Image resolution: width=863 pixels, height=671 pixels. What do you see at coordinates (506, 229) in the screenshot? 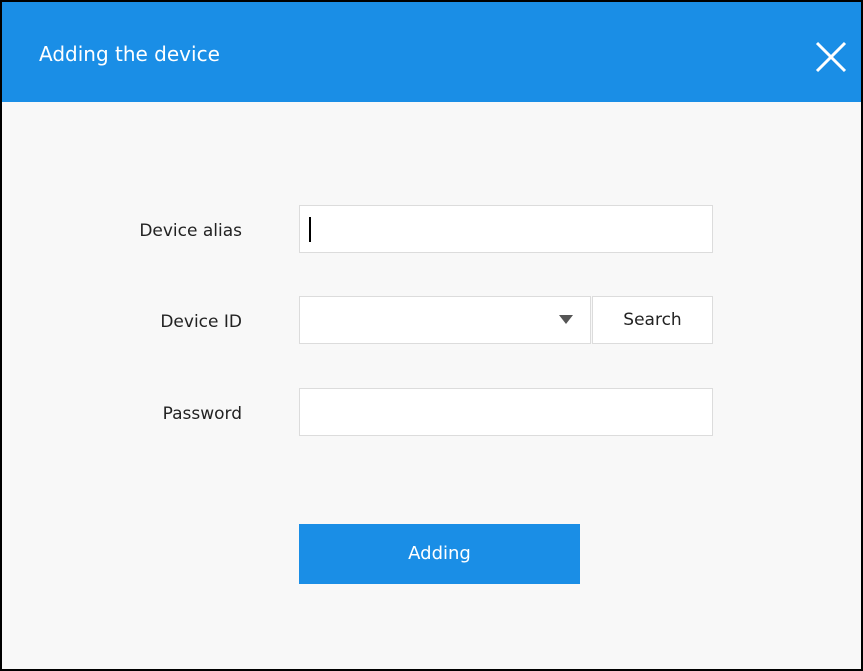
I see `device-alias-input` at bounding box center [506, 229].